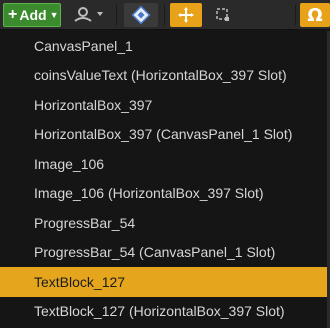  I want to click on list-item-label: CanvasPanel_1, so click(83, 45).